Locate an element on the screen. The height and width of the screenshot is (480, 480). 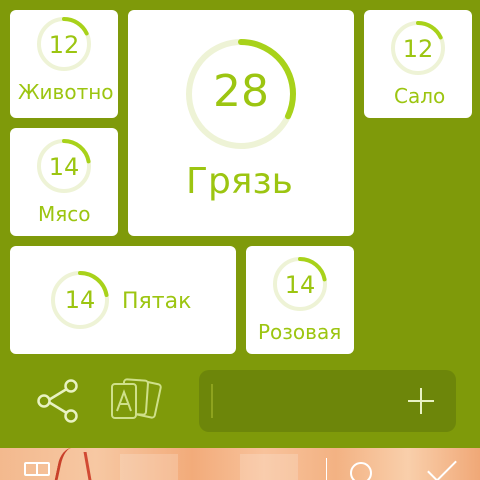
word-tile-salo: 12 Сало is located at coordinates (418, 64).